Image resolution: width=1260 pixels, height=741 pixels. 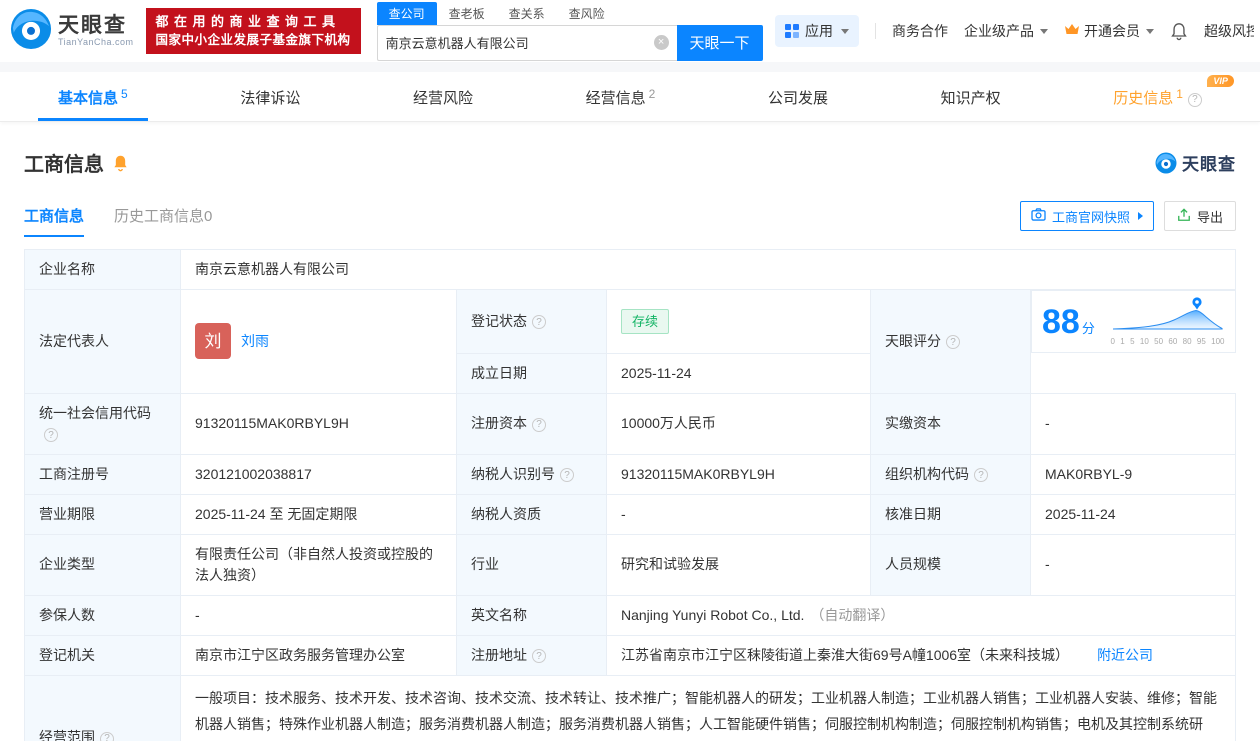 What do you see at coordinates (1072, 31) in the screenshot?
I see `crown-icon` at bounding box center [1072, 31].